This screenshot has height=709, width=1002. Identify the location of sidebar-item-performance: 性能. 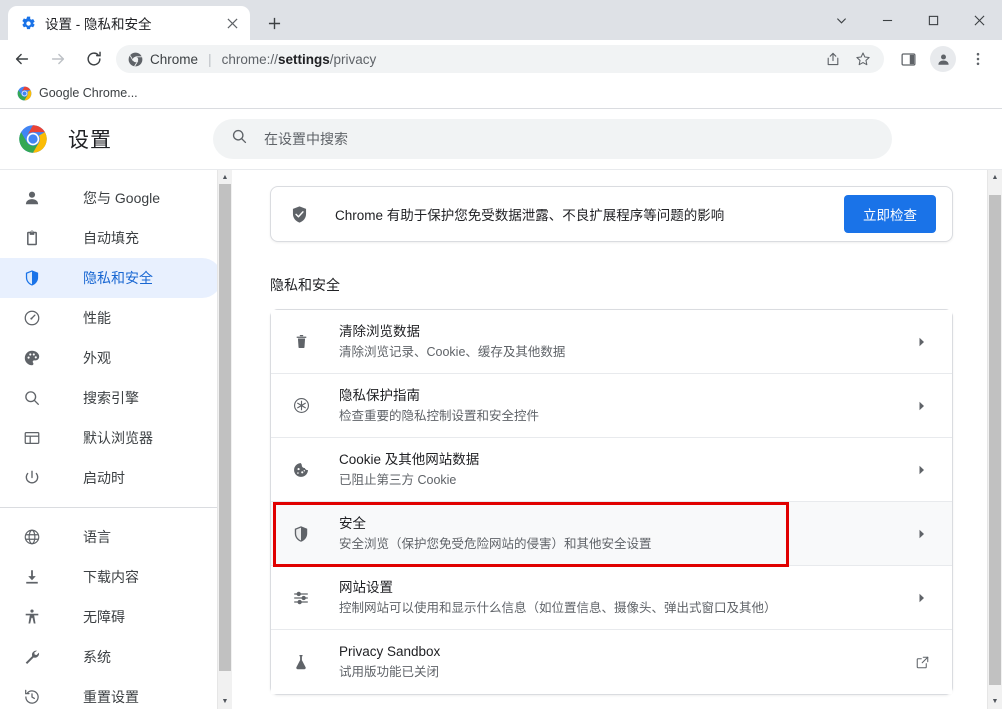
(111, 318).